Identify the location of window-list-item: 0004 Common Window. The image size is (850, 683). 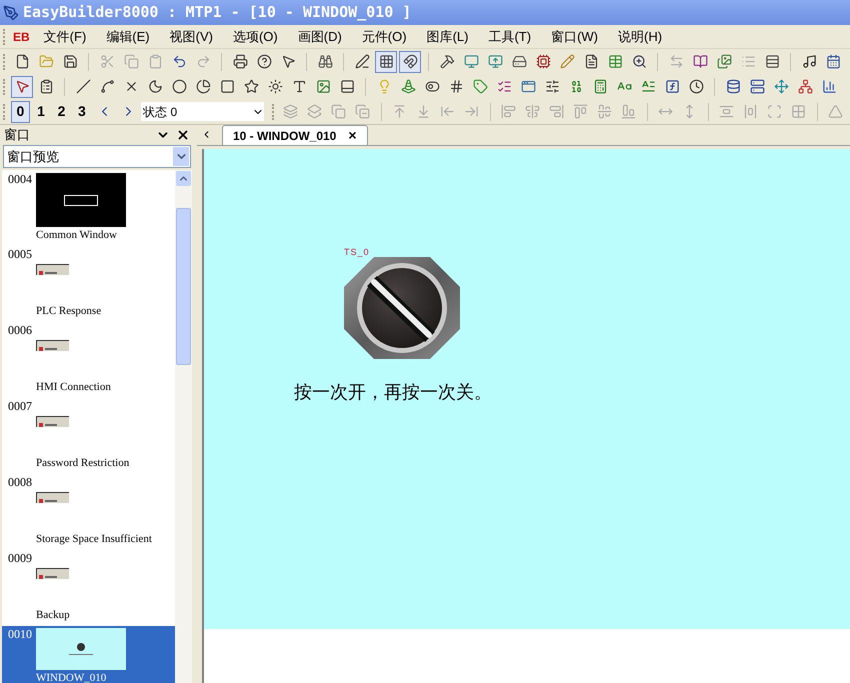
(88, 208).